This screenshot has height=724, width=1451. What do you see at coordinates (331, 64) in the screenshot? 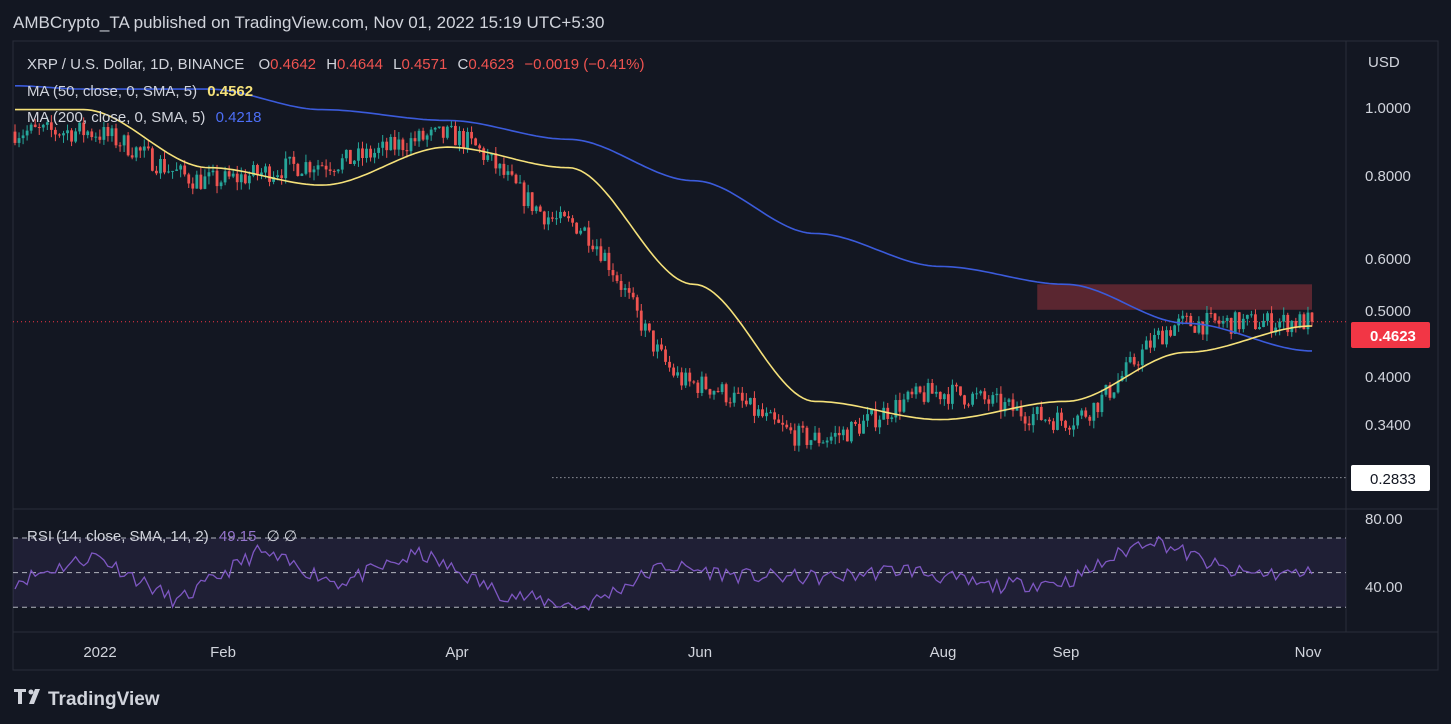
I see `legend-high-label: H` at bounding box center [331, 64].